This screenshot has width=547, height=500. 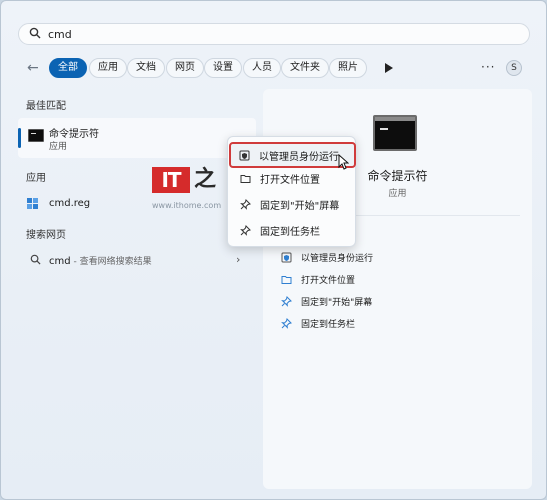 I want to click on action-run-as-admin: 以管理员身份运行, so click(x=327, y=257).